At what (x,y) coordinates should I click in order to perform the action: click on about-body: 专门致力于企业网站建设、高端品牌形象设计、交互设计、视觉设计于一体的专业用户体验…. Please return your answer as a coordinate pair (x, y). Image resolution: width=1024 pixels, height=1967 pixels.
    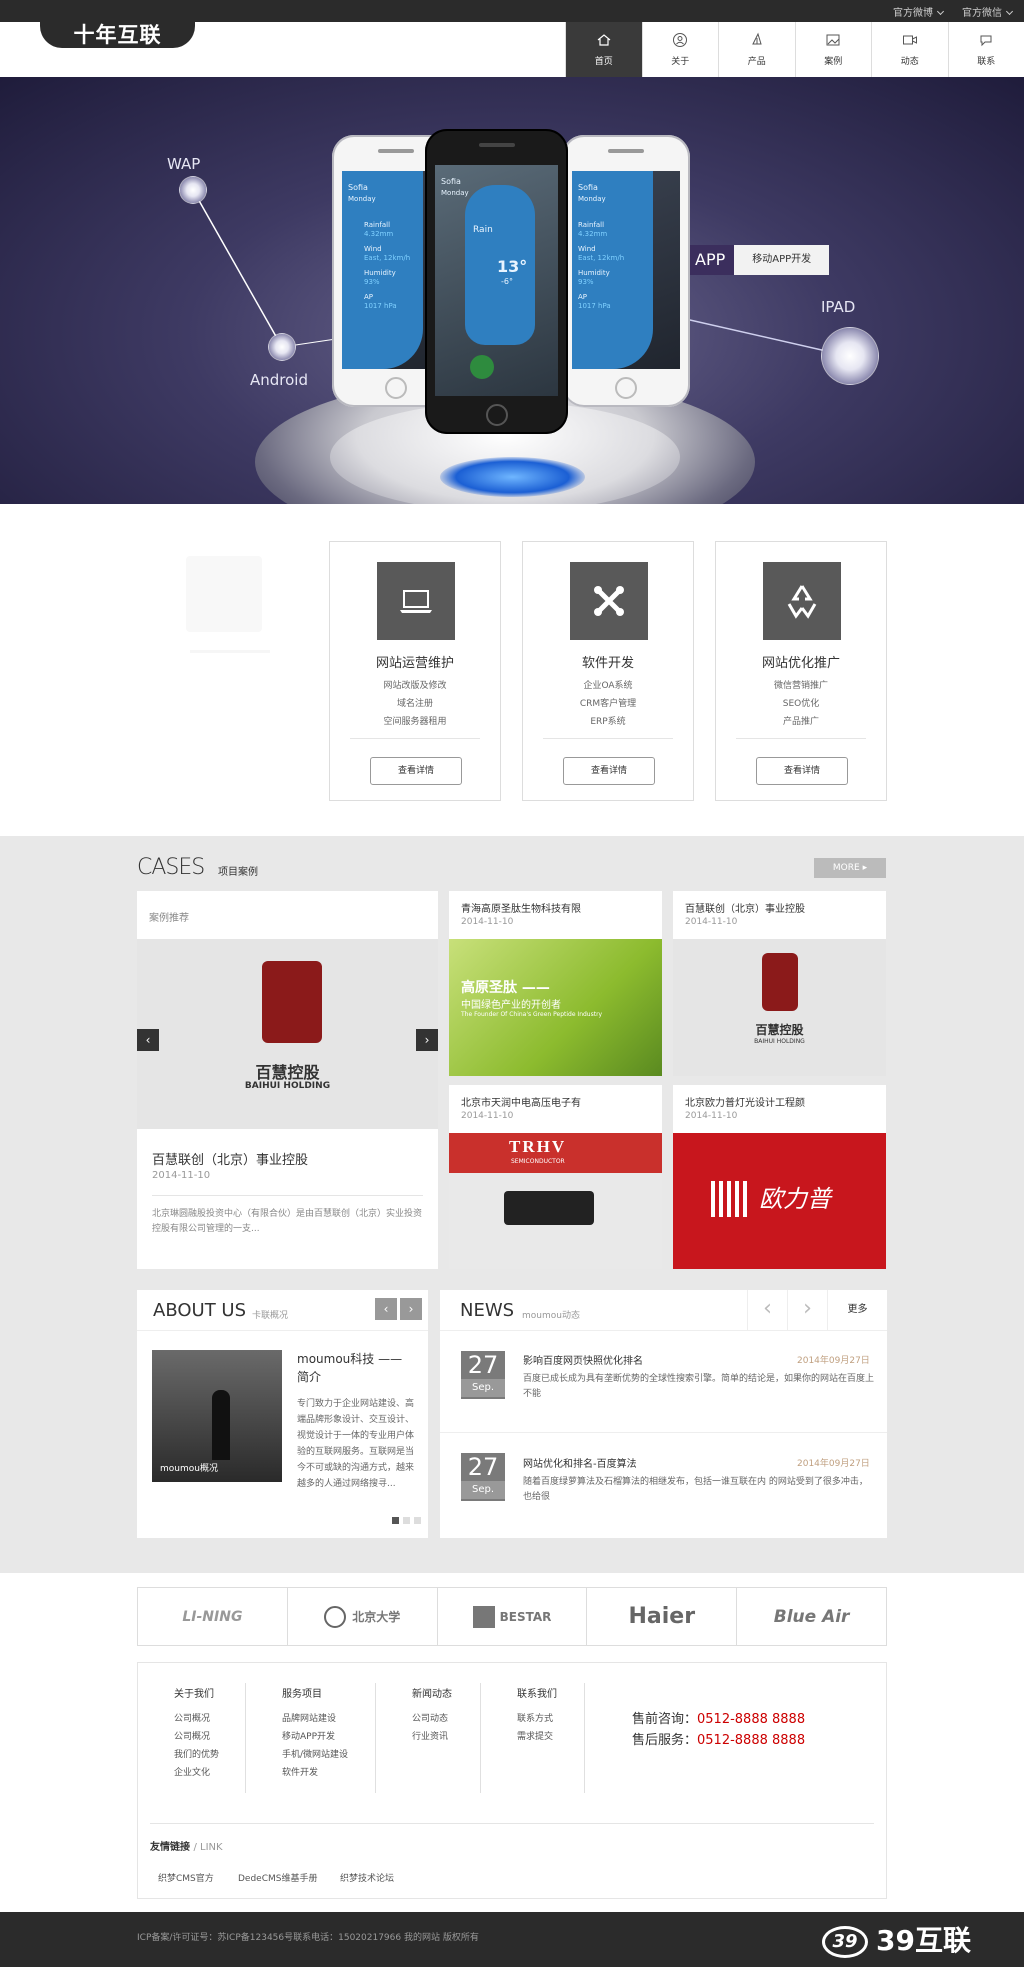
    Looking at the image, I should click on (356, 1444).